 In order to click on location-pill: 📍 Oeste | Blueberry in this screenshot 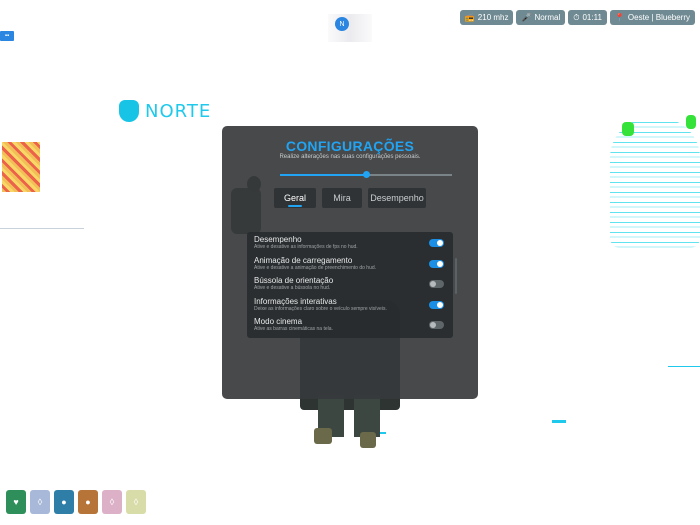, I will do `click(652, 17)`.